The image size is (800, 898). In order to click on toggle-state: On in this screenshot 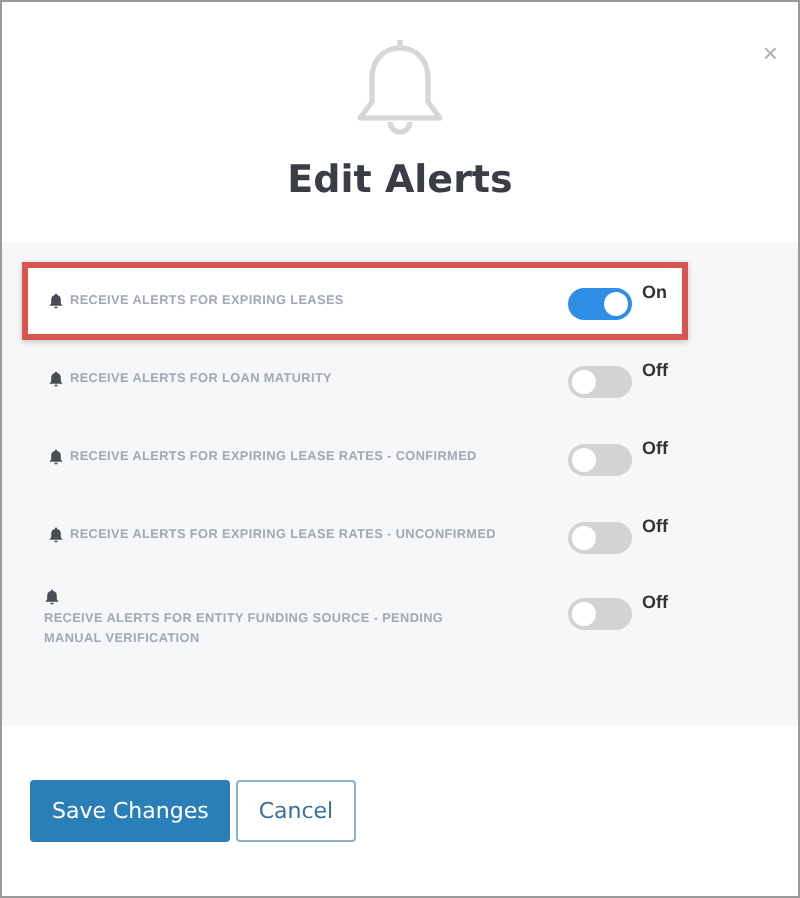, I will do `click(655, 292)`.